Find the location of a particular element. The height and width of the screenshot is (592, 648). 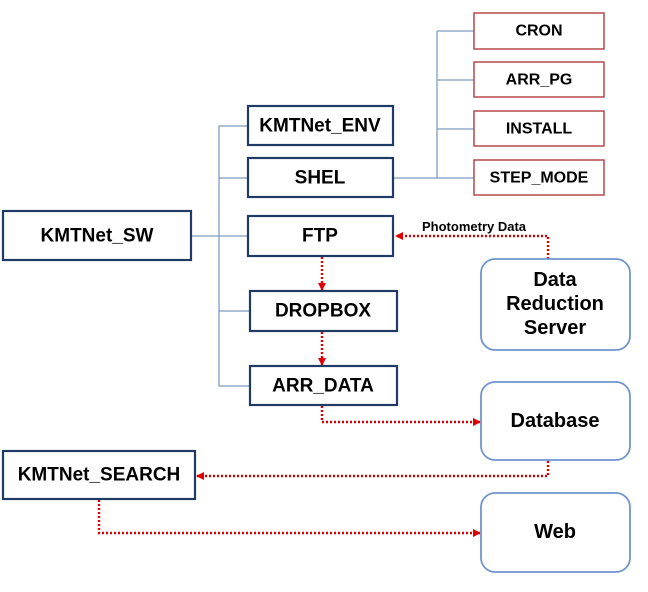

svg-text: STEP_MODE is located at coordinates (539, 178).